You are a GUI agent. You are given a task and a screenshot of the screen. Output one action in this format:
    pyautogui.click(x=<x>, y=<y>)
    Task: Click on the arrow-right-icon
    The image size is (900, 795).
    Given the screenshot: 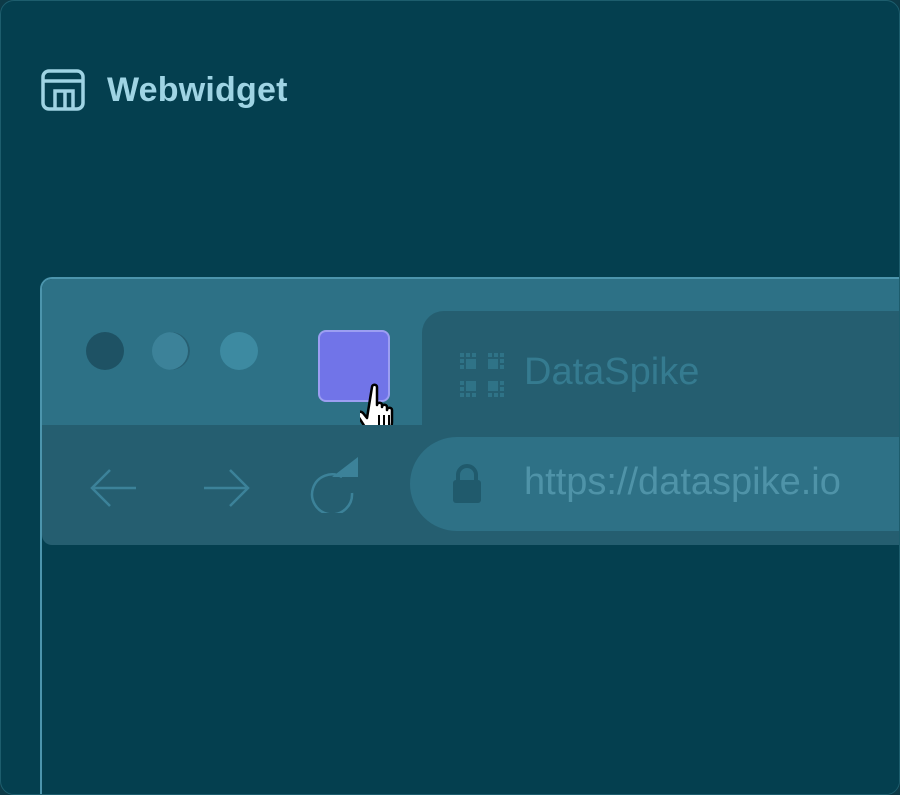 What is the action you would take?
    pyautogui.click(x=227, y=488)
    